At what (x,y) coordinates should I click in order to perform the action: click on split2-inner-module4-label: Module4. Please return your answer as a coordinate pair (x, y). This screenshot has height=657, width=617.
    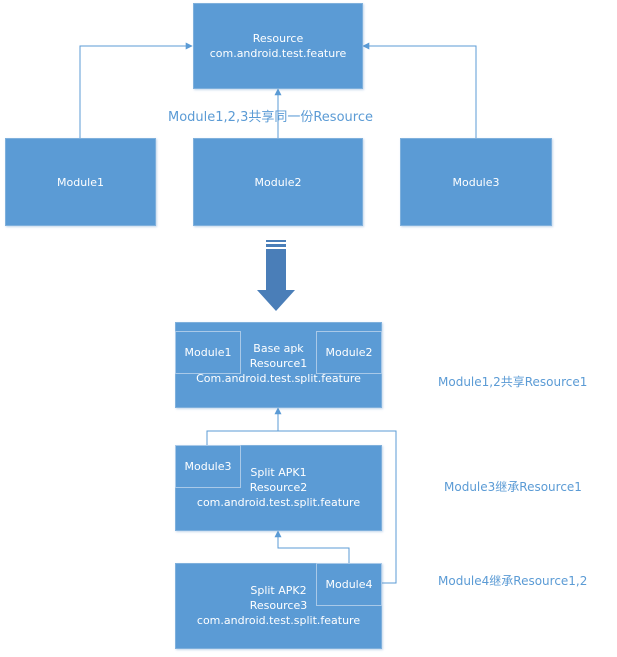
    Looking at the image, I should click on (349, 584).